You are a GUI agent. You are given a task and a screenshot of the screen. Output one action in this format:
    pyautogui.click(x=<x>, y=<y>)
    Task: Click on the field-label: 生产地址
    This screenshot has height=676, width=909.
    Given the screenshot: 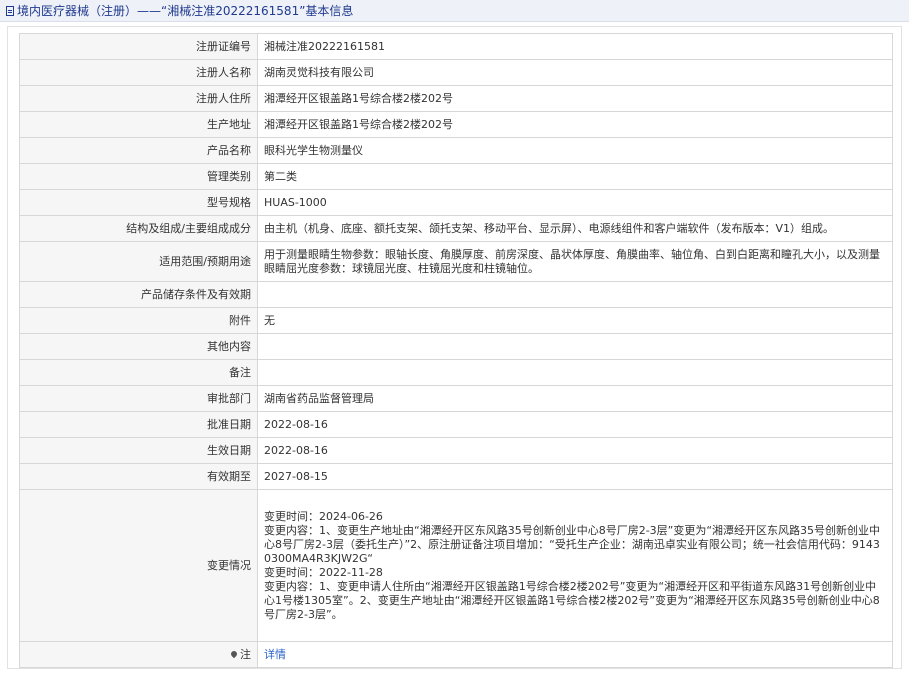 What is the action you would take?
    pyautogui.click(x=138, y=124)
    